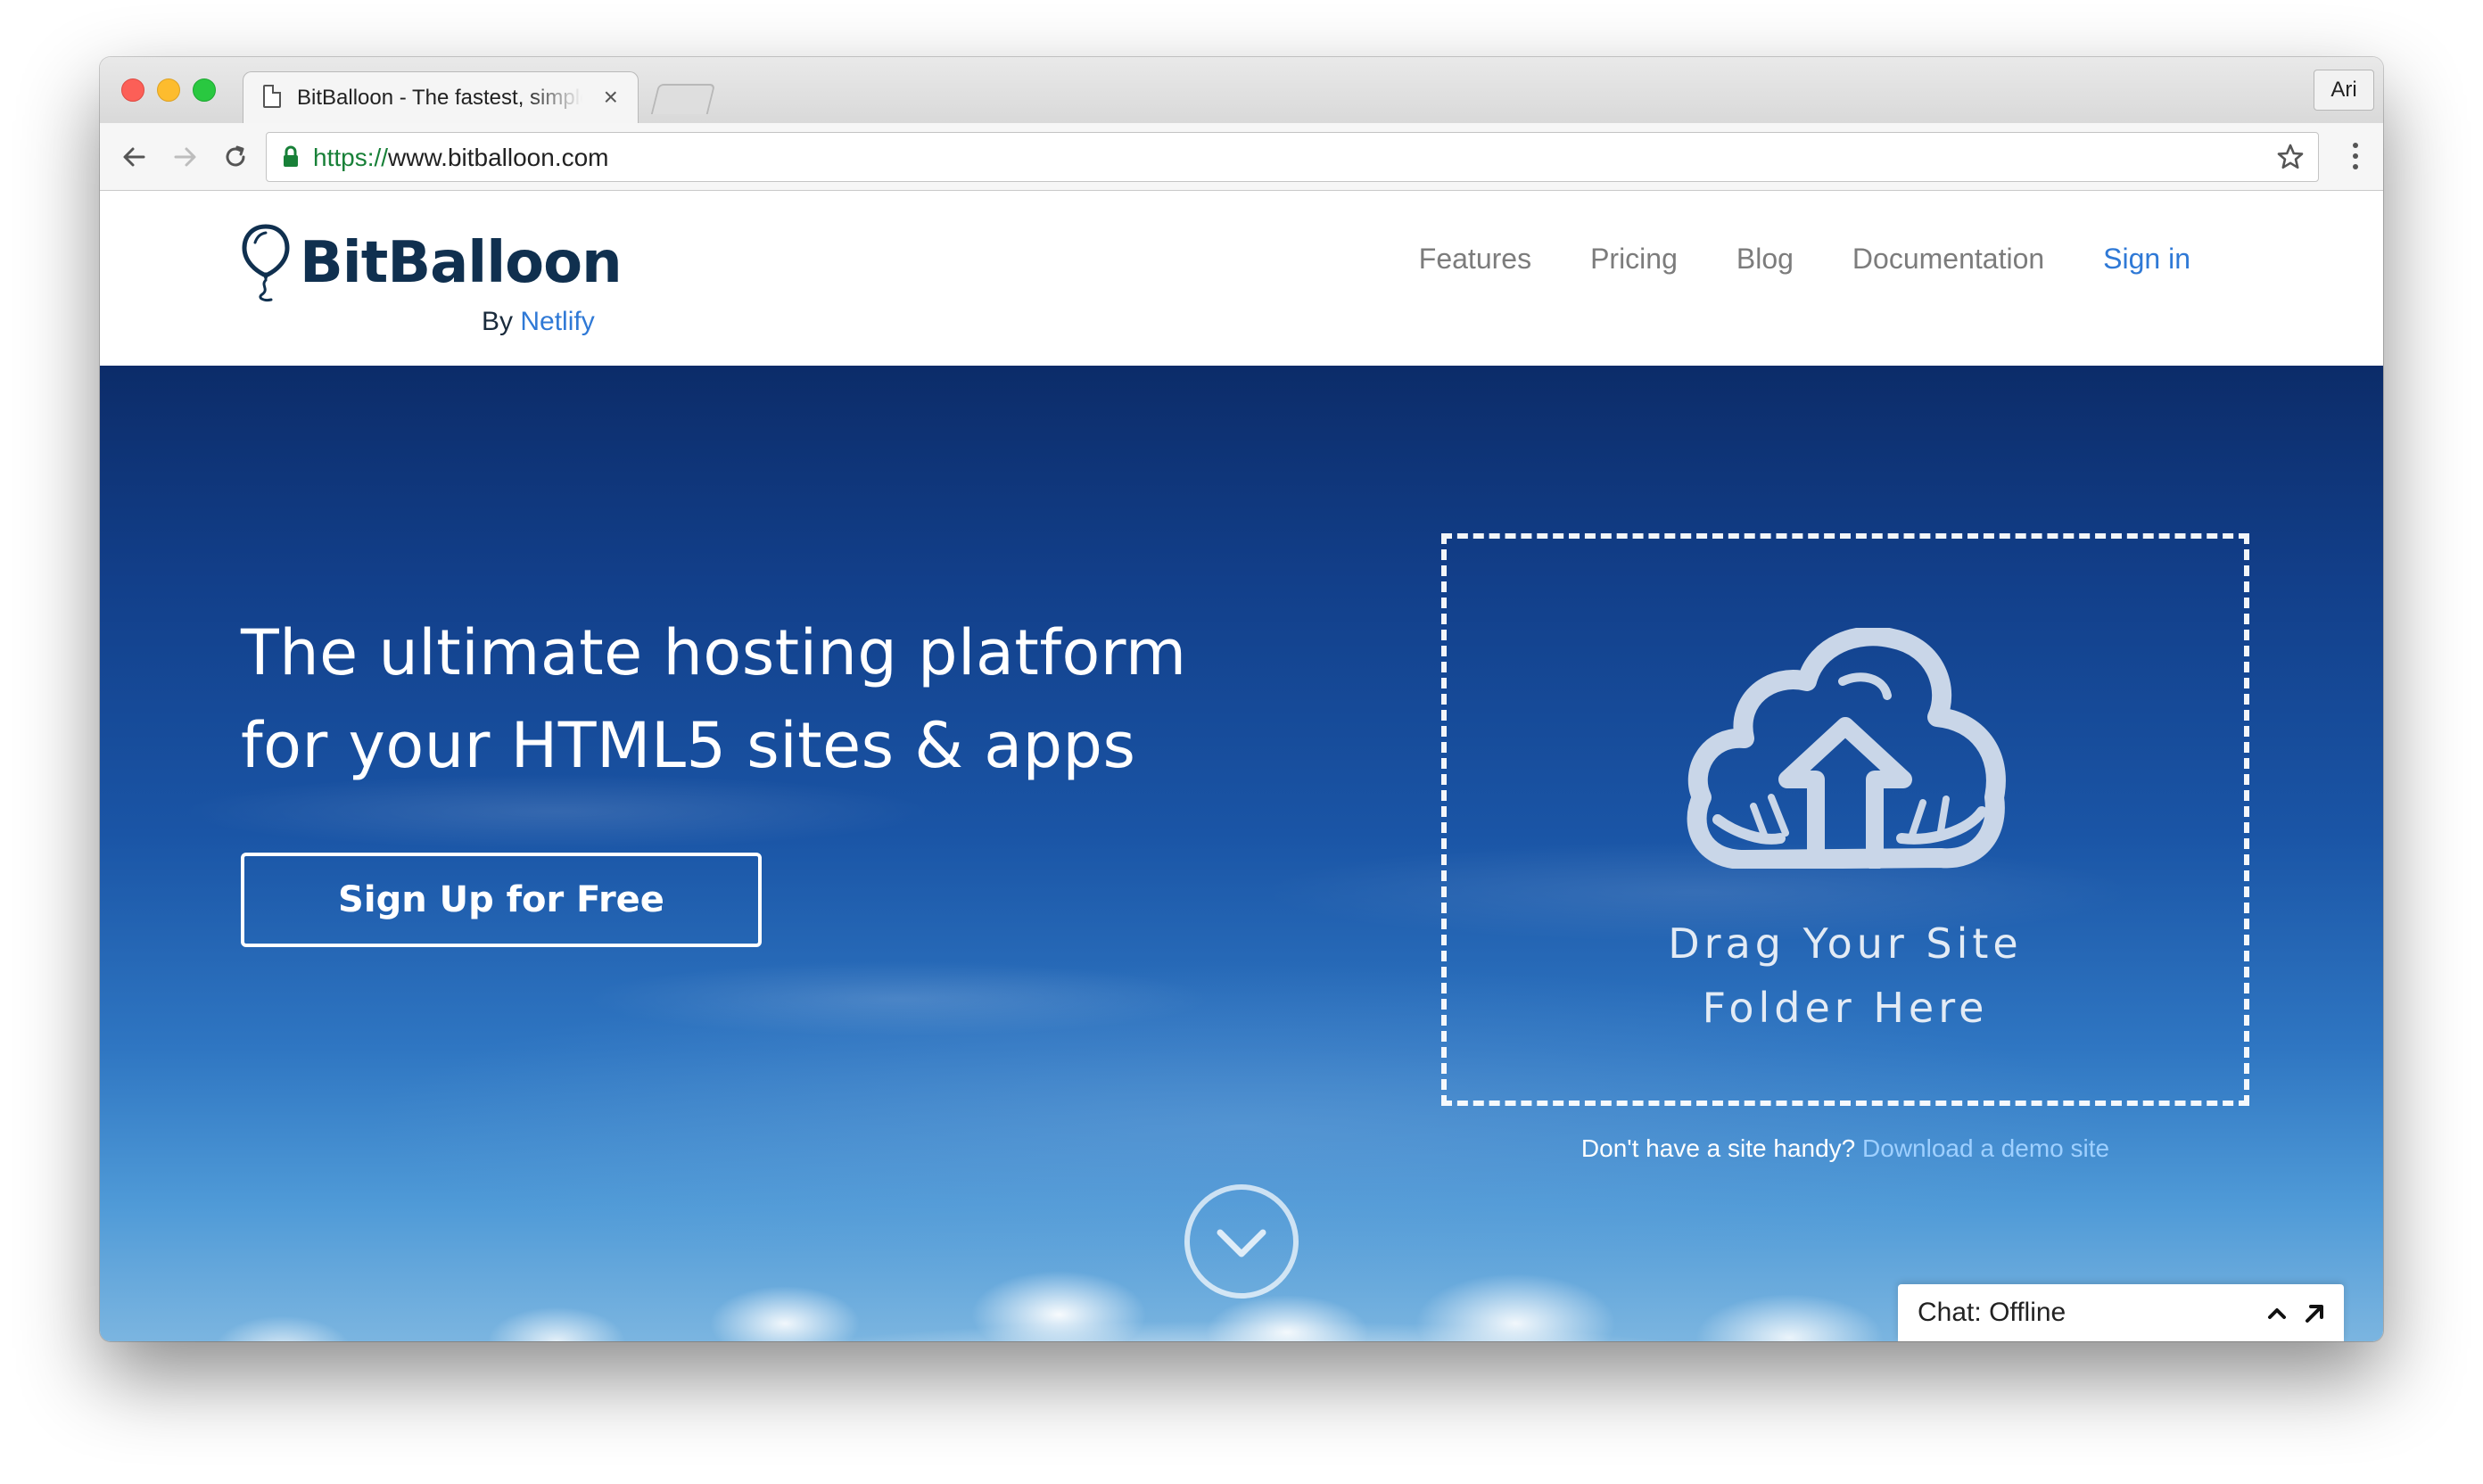  Describe the element at coordinates (2027, 1312) in the screenshot. I see `chat-status-value: Offline` at that location.